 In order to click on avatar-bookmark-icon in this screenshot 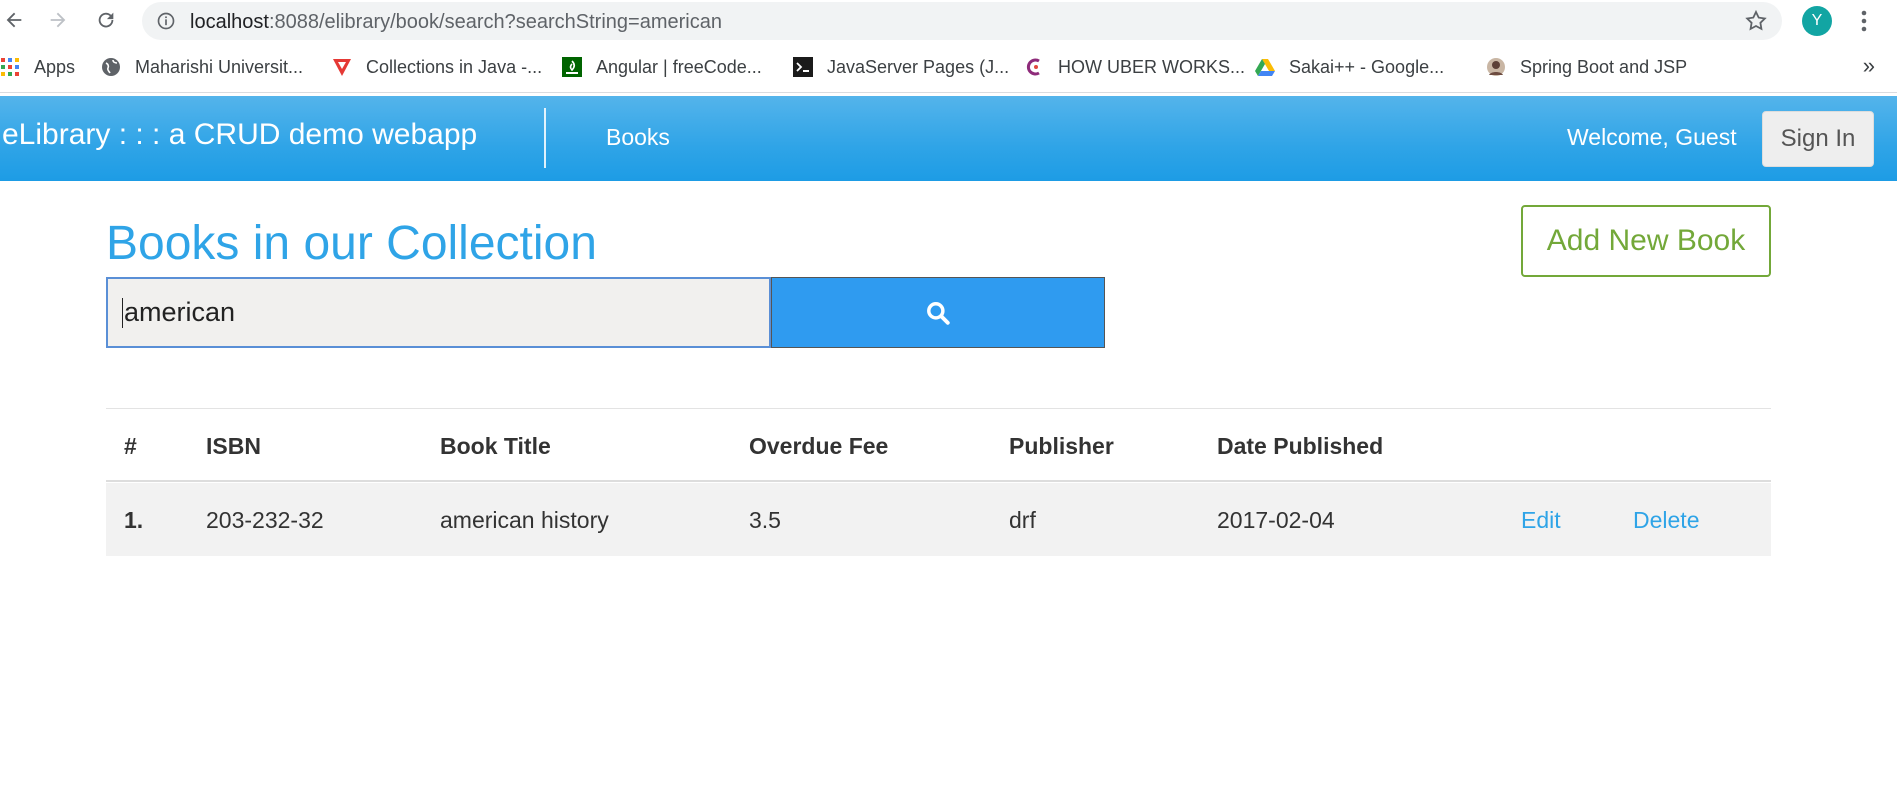, I will do `click(1496, 67)`.